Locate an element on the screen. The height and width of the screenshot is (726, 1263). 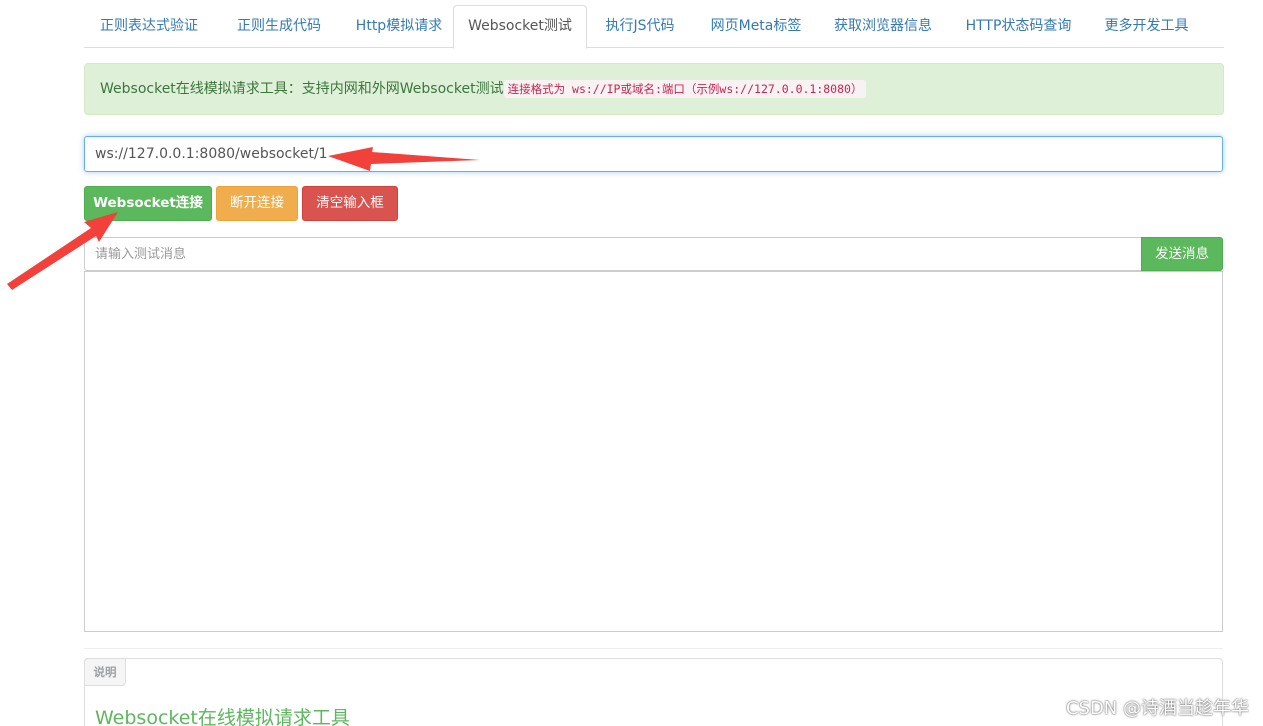
clear-input-button: 清空输入框 is located at coordinates (350, 203).